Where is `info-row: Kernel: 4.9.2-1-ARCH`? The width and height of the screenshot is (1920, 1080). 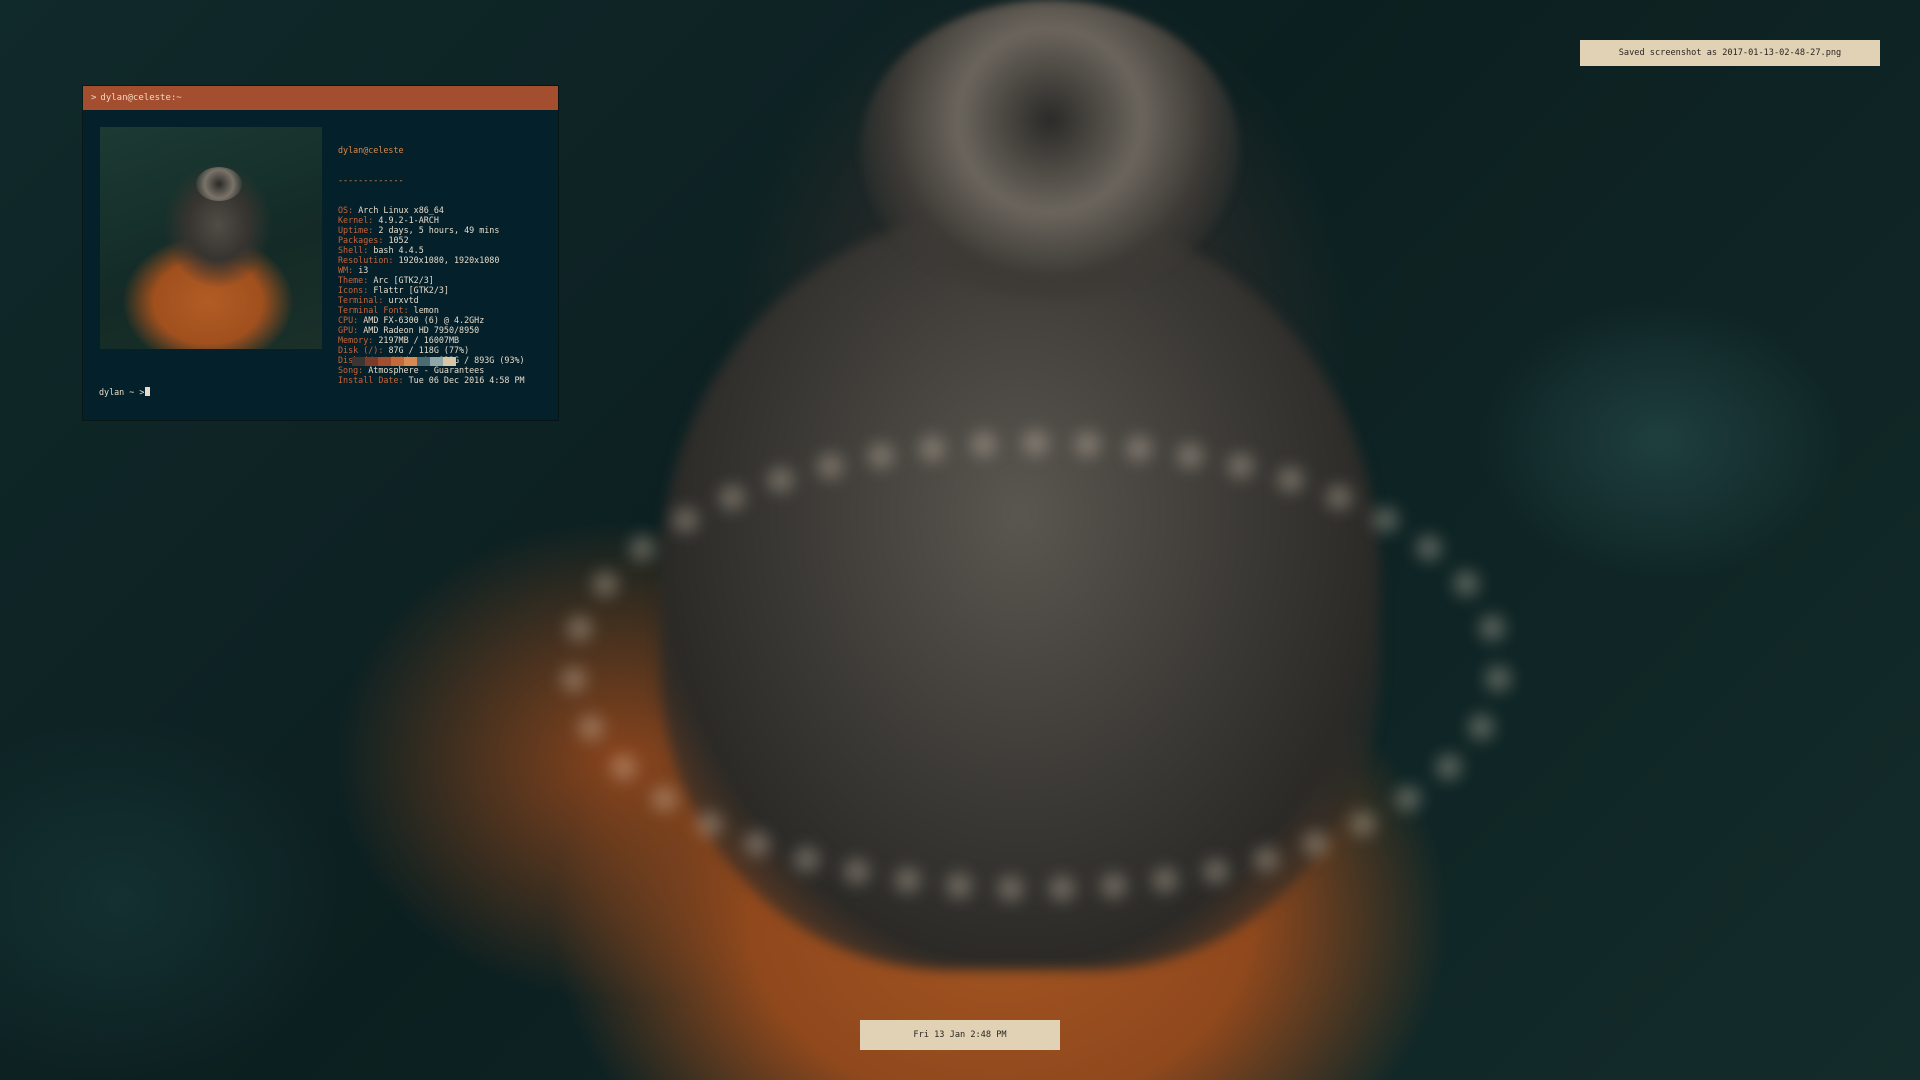
info-row: Kernel: 4.9.2-1-ARCH is located at coordinates (431, 220).